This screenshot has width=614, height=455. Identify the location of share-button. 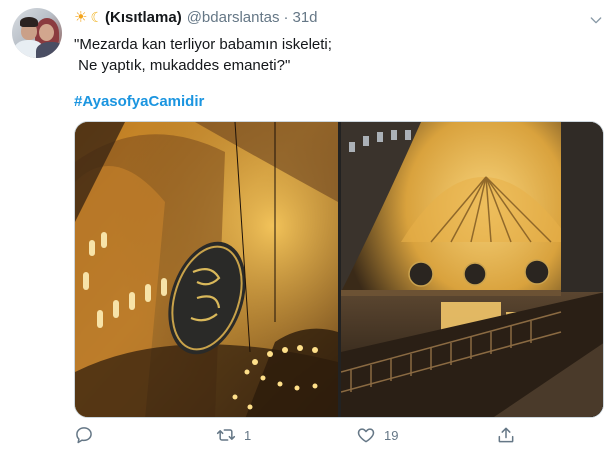
(510, 435).